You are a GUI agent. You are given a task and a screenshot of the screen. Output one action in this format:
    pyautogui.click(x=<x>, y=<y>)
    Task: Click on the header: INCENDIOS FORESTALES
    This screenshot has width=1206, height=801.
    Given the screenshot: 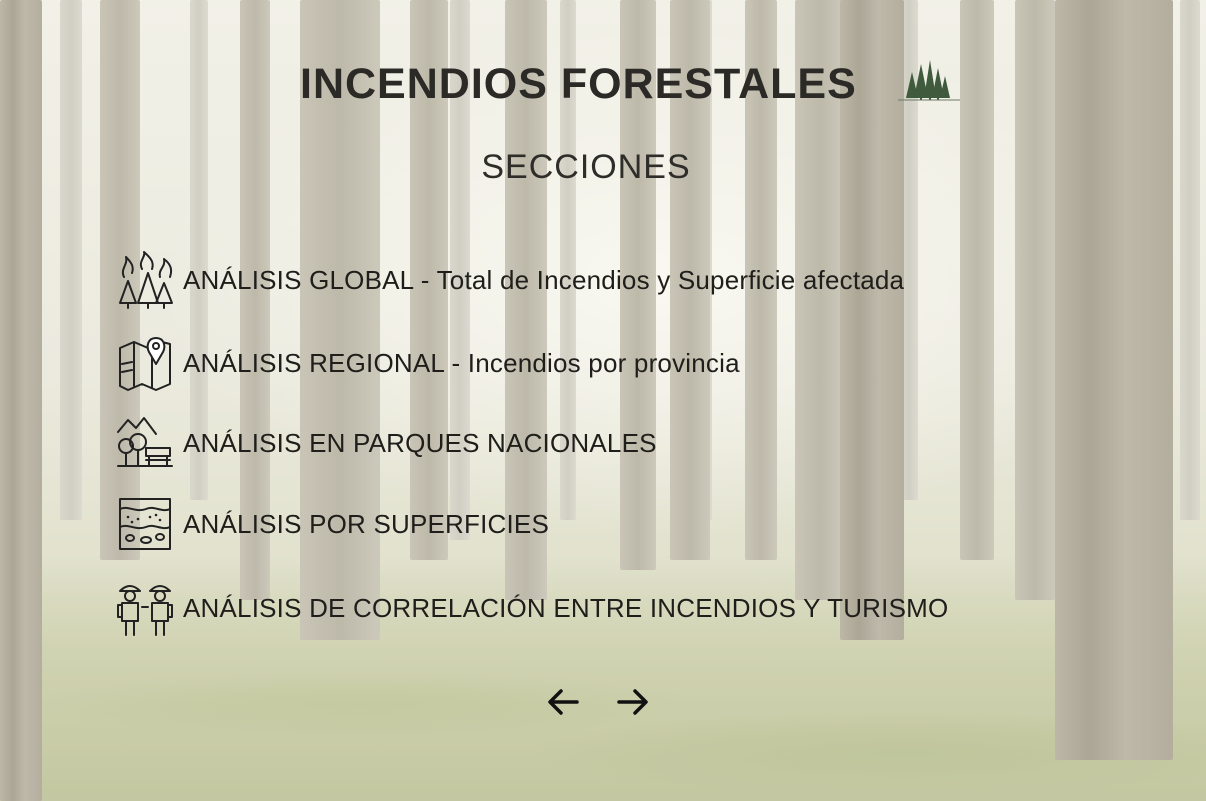 What is the action you would take?
    pyautogui.click(x=603, y=86)
    